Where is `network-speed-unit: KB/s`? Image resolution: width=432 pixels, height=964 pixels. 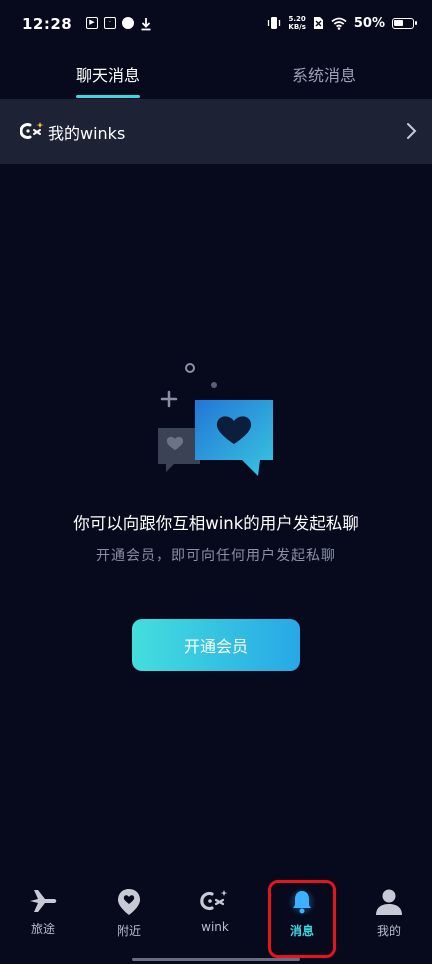 network-speed-unit: KB/s is located at coordinates (297, 27).